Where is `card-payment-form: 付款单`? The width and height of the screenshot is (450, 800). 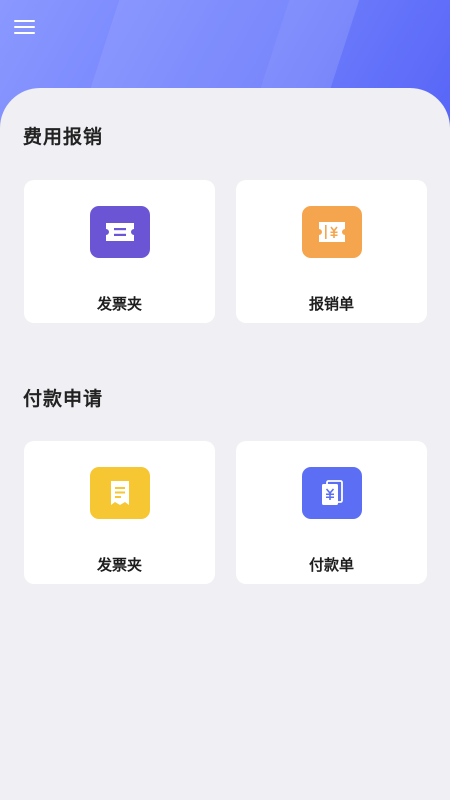 card-payment-form: 付款单 is located at coordinates (331, 512).